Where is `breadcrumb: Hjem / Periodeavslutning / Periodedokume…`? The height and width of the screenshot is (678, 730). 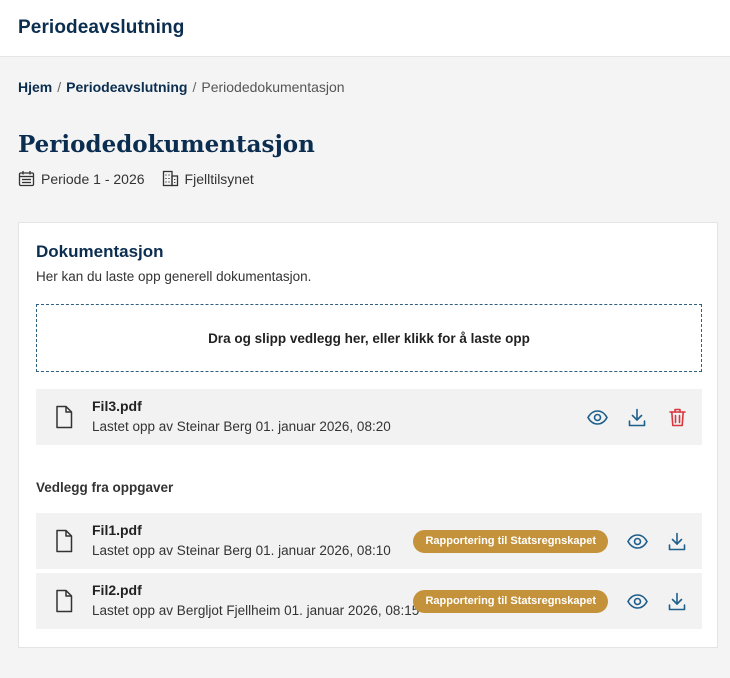 breadcrumb: Hjem / Periodeavslutning / Periodedokume… is located at coordinates (181, 87).